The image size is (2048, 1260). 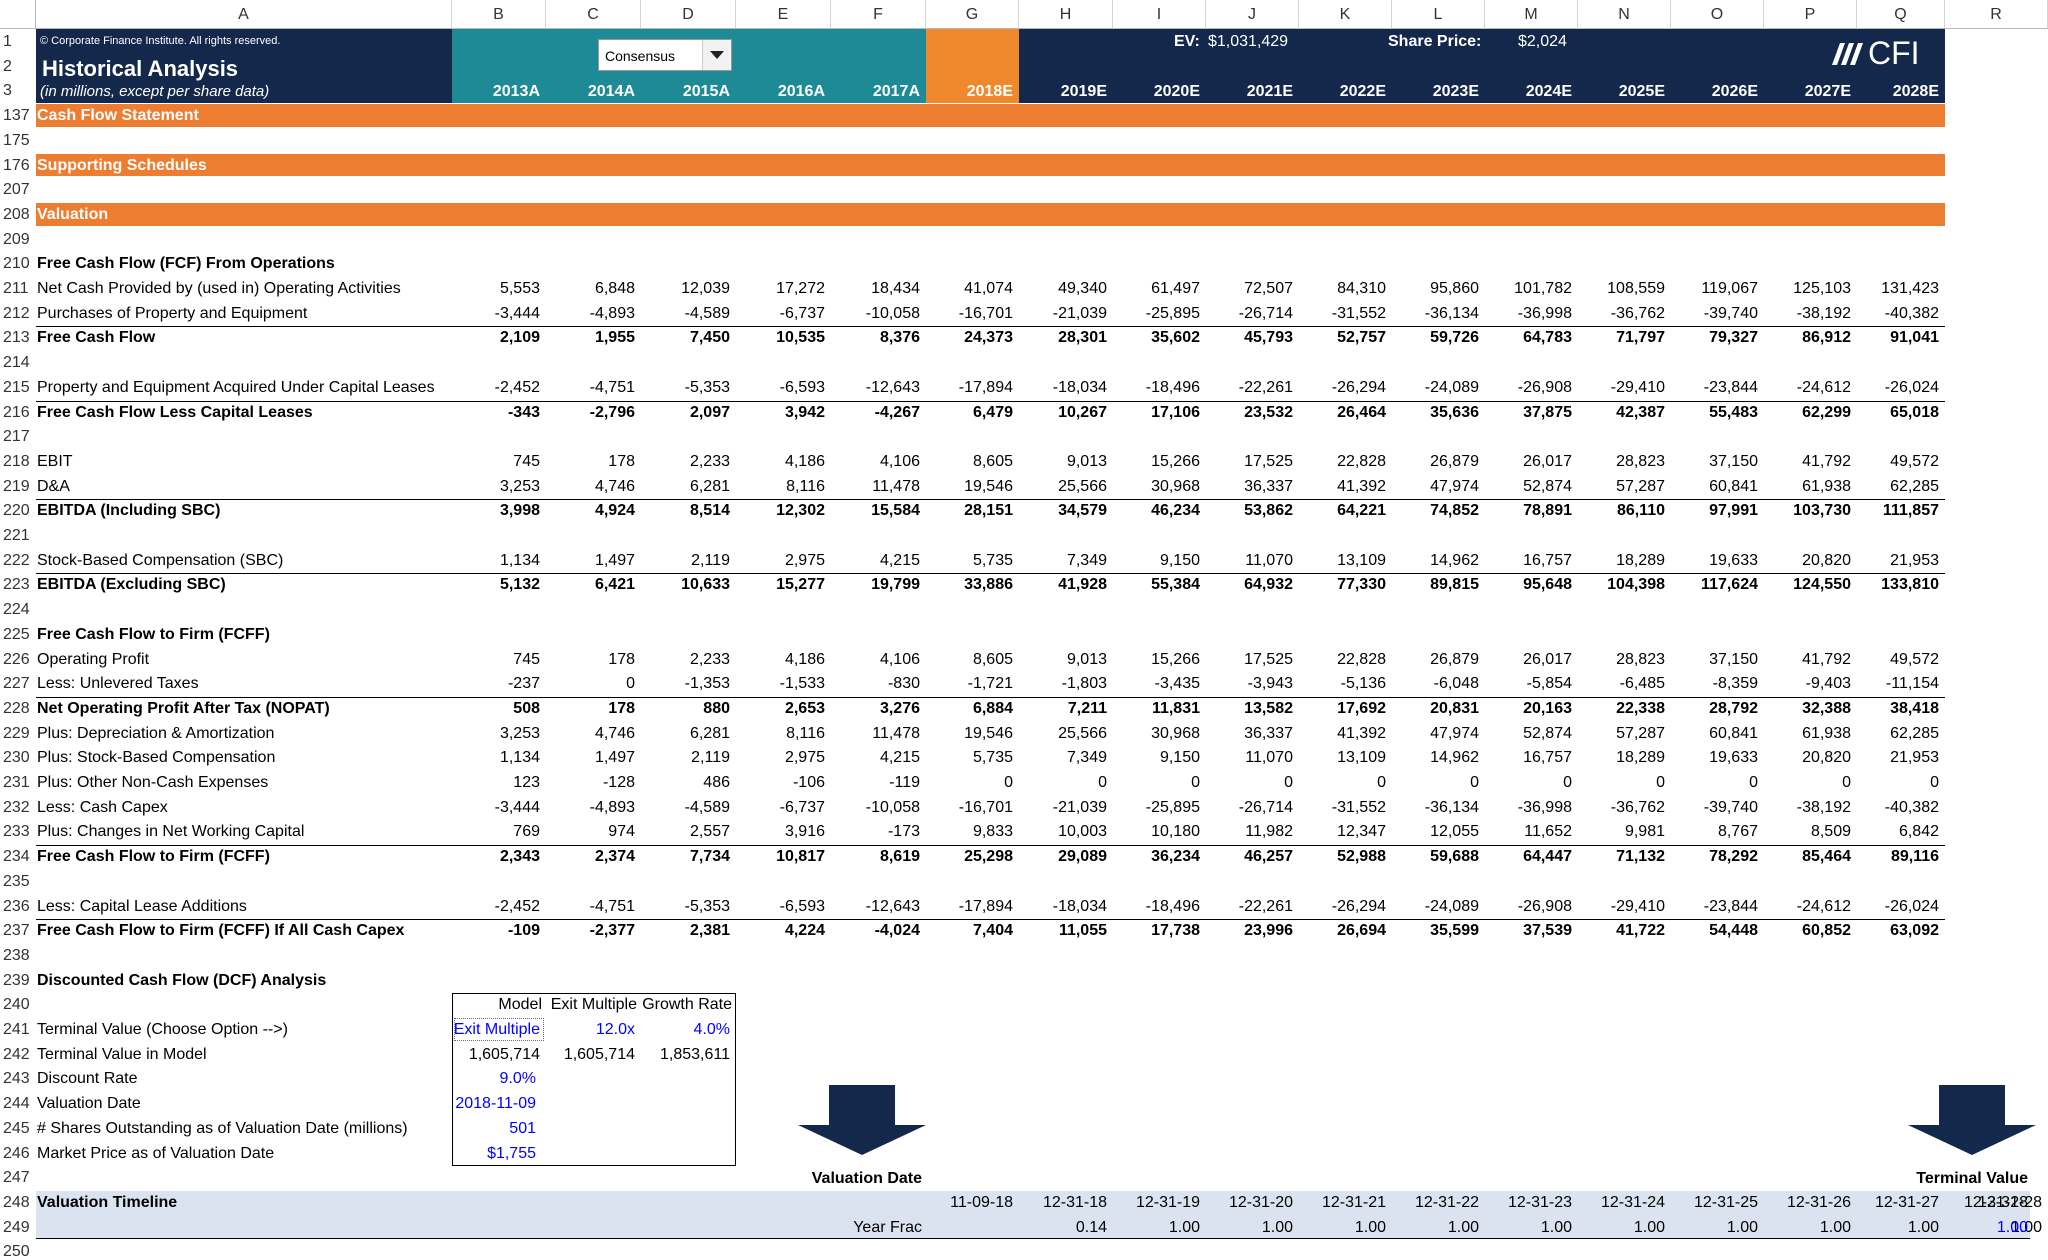 I want to click on value-cell: 6,281, so click(x=685, y=486).